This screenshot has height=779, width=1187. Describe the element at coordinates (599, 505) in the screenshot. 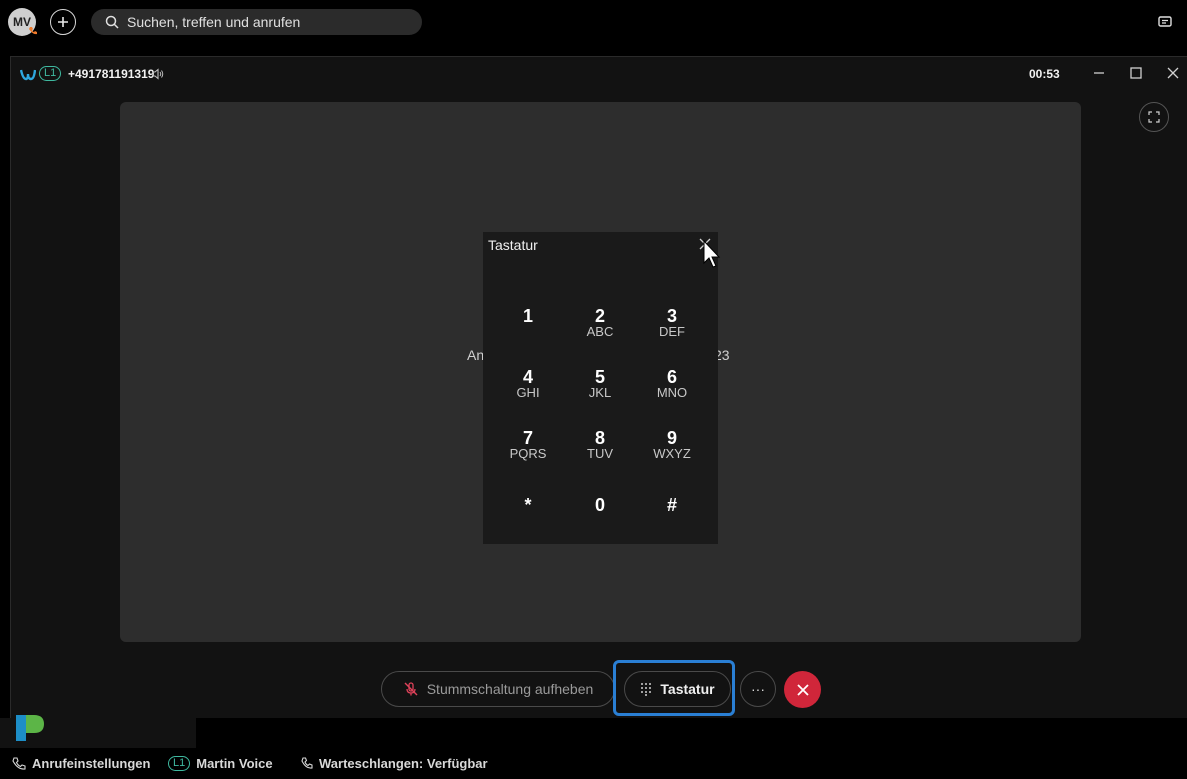

I see `key-digit: 0` at that location.